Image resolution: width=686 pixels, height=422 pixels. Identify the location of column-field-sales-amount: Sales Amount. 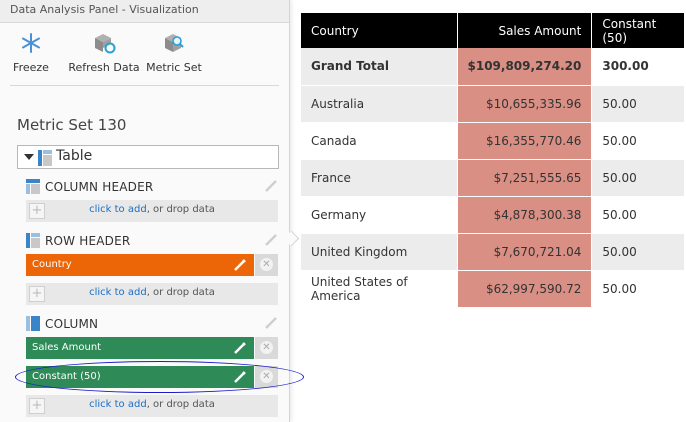
(140, 348).